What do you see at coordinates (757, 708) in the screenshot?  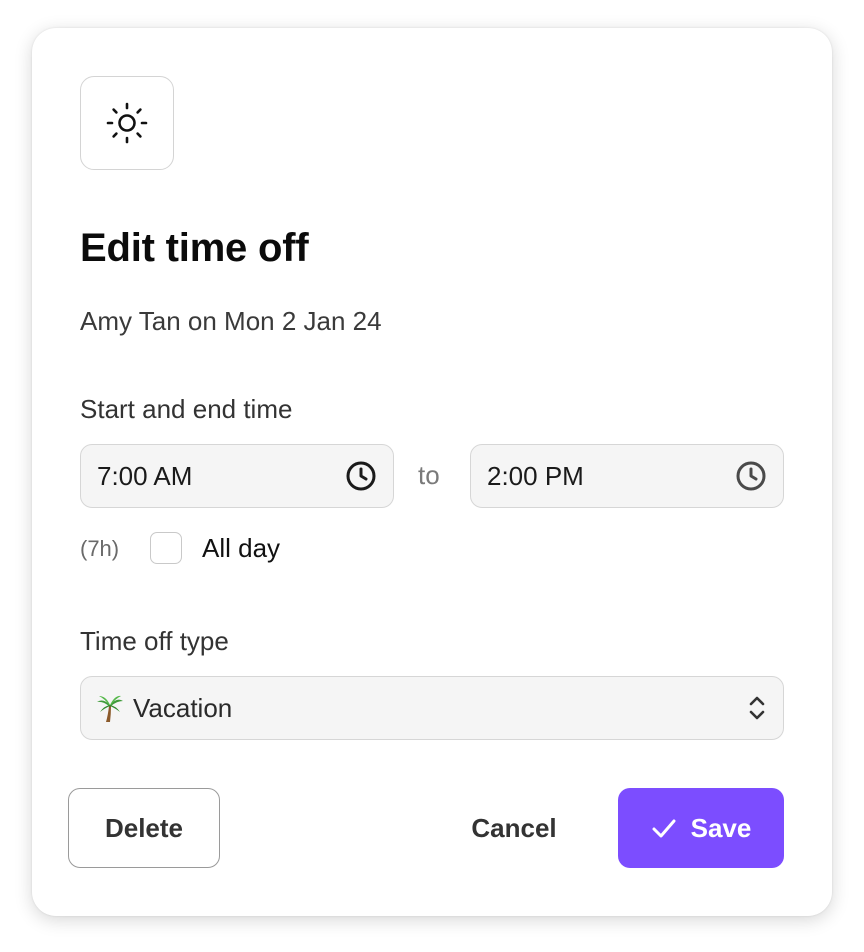 I see `chevron-up-down-icon` at bounding box center [757, 708].